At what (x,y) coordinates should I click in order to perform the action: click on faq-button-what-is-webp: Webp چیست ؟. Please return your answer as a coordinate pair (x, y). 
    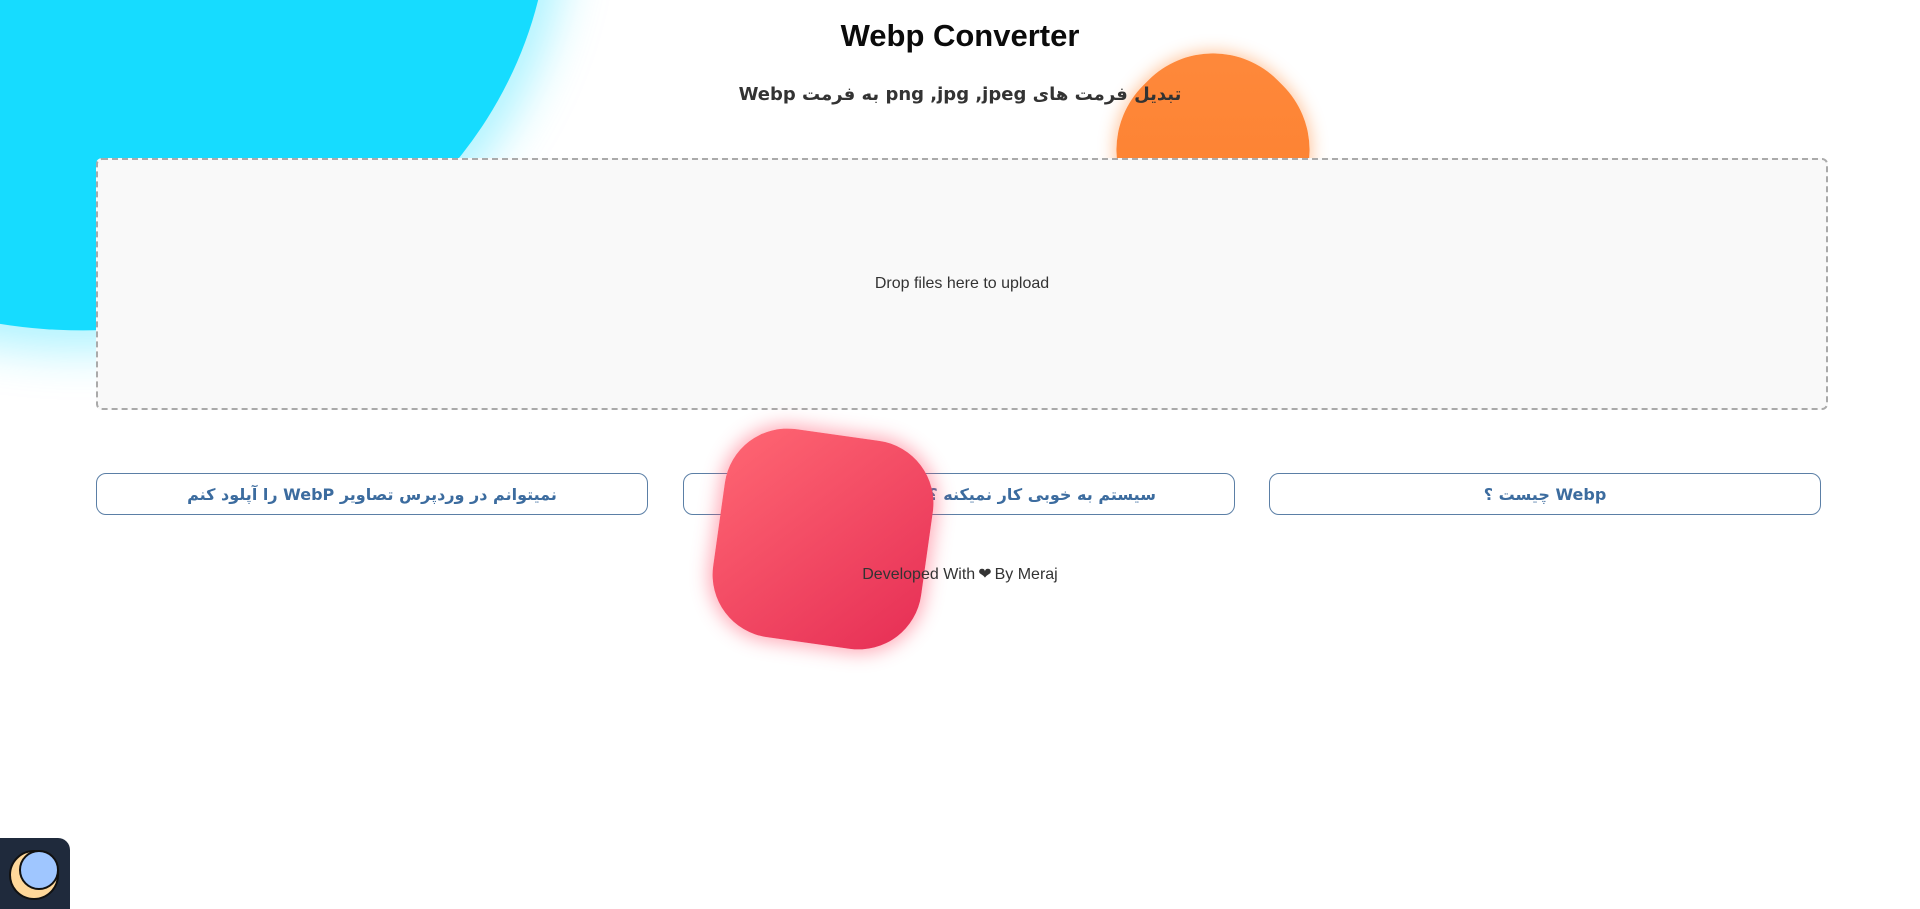
    Looking at the image, I should click on (1545, 494).